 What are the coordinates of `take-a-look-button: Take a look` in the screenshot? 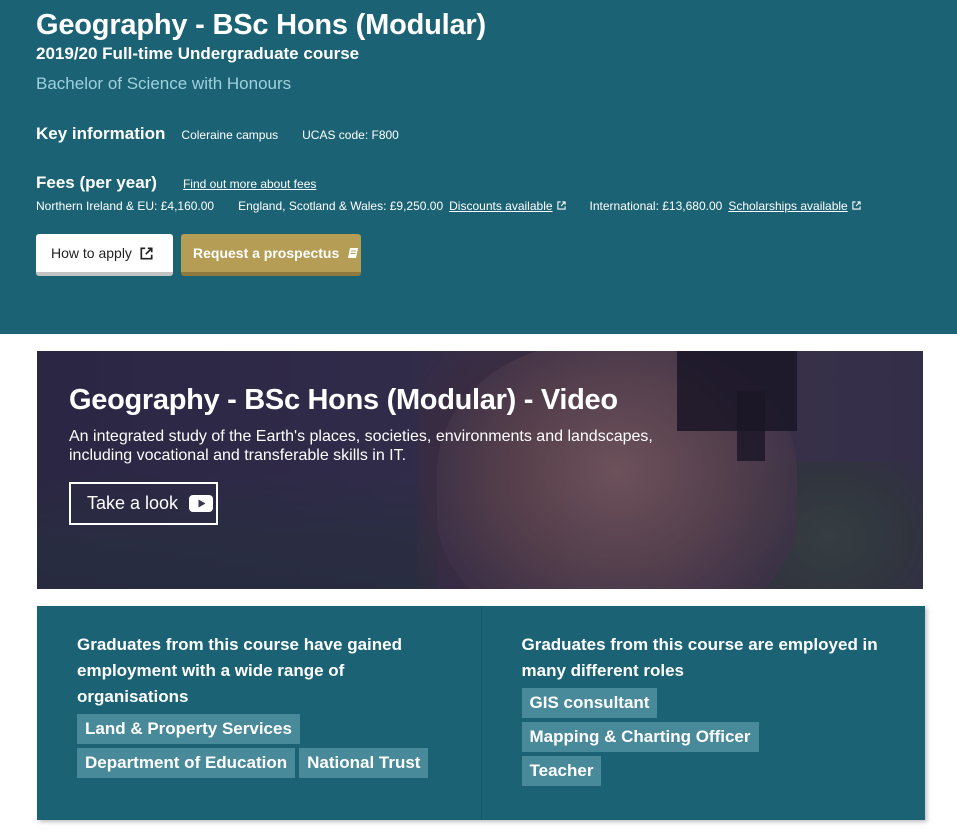 It's located at (143, 503).